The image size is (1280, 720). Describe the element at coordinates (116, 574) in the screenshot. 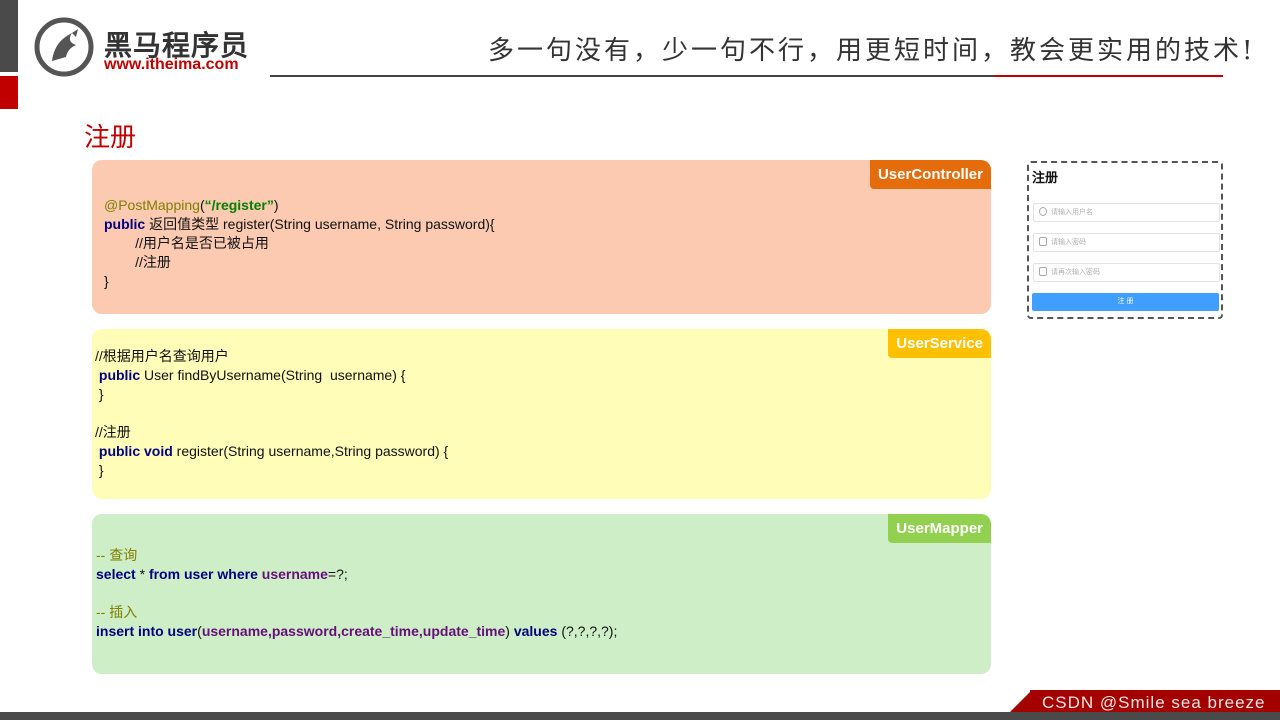

I see `sql-keyword: select` at that location.